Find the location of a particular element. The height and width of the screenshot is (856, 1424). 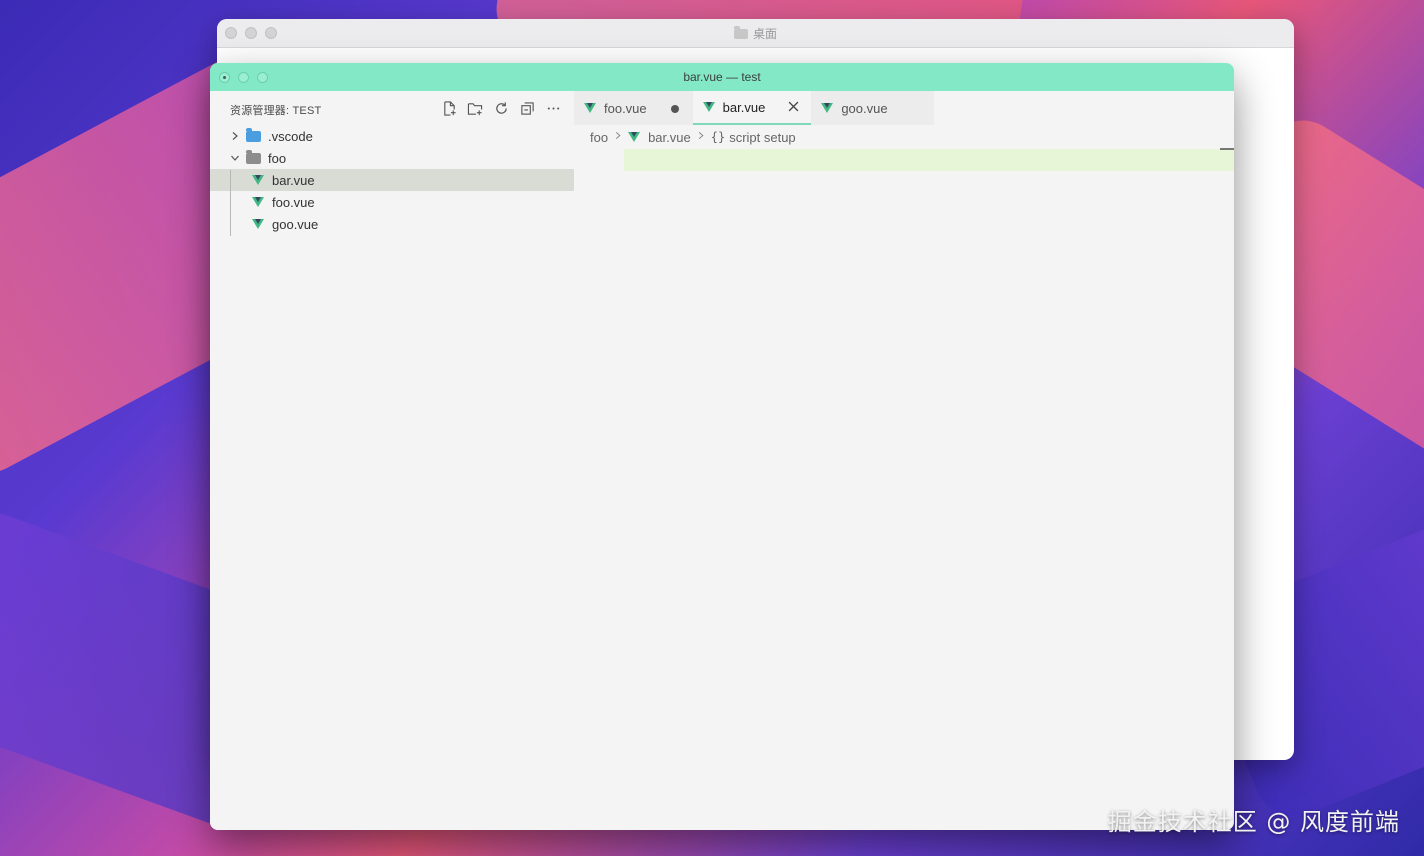

tab-label: goo.vue is located at coordinates (864, 108).